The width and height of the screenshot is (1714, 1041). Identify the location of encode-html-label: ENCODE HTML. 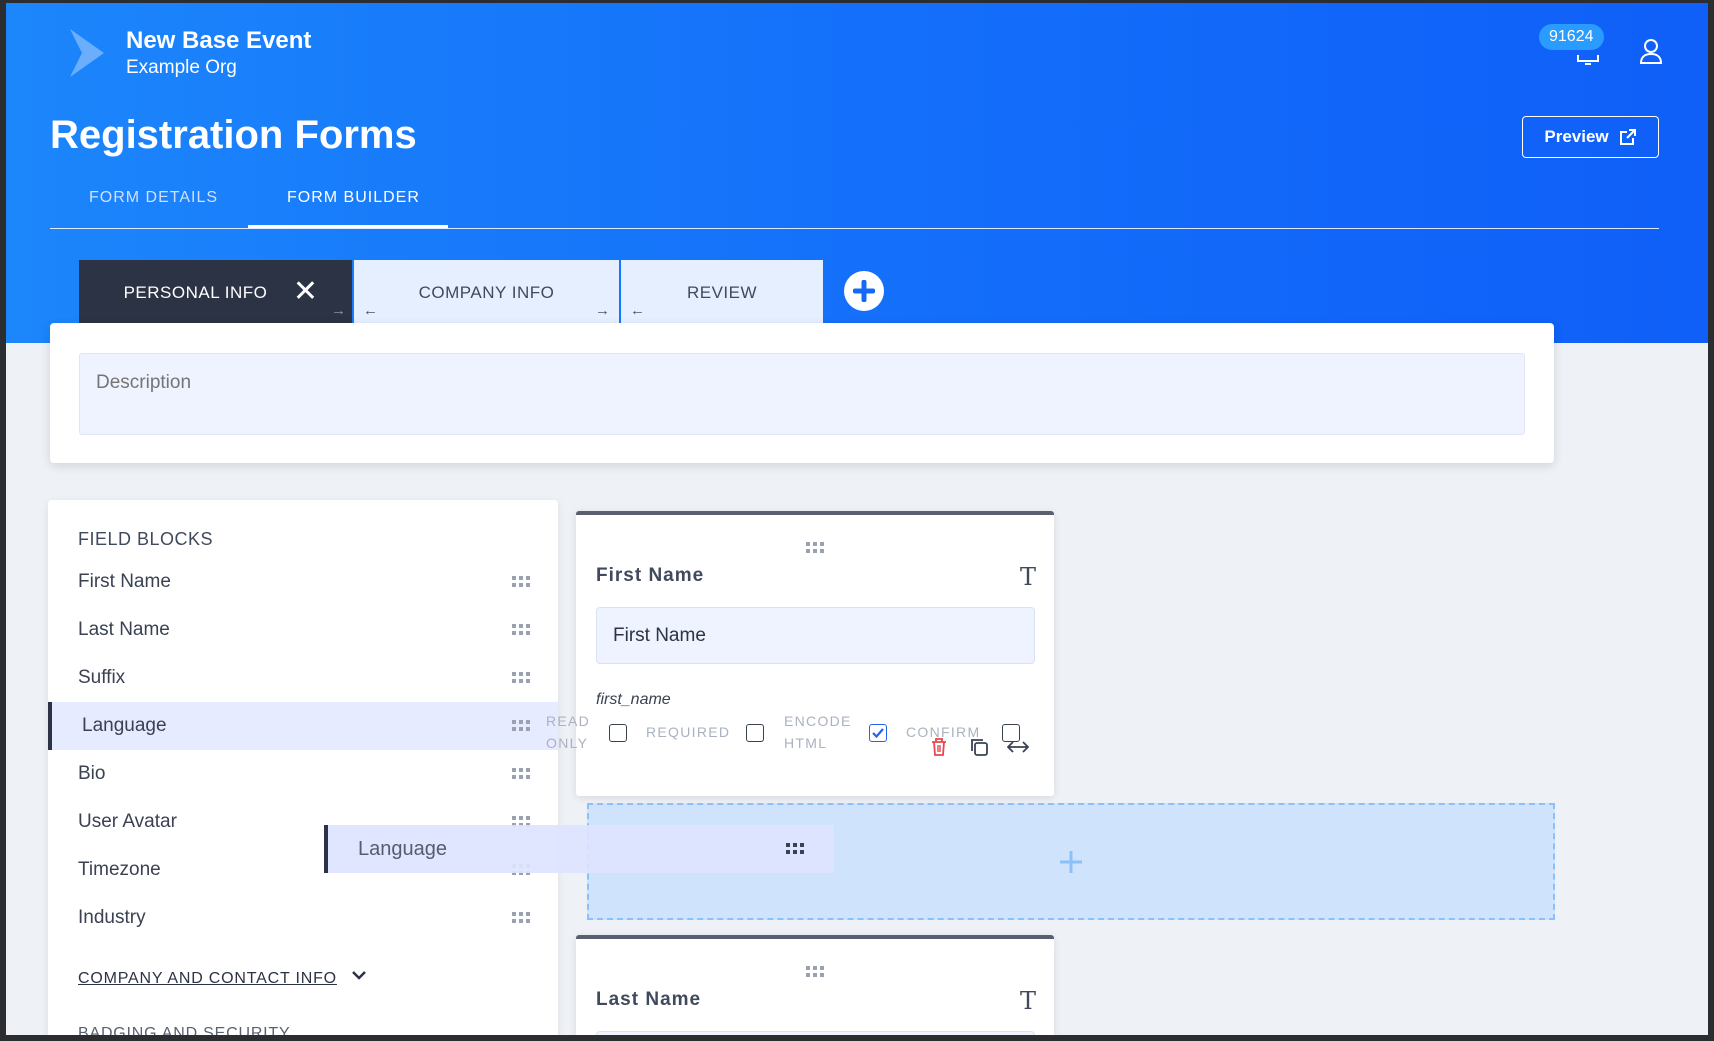
(818, 732).